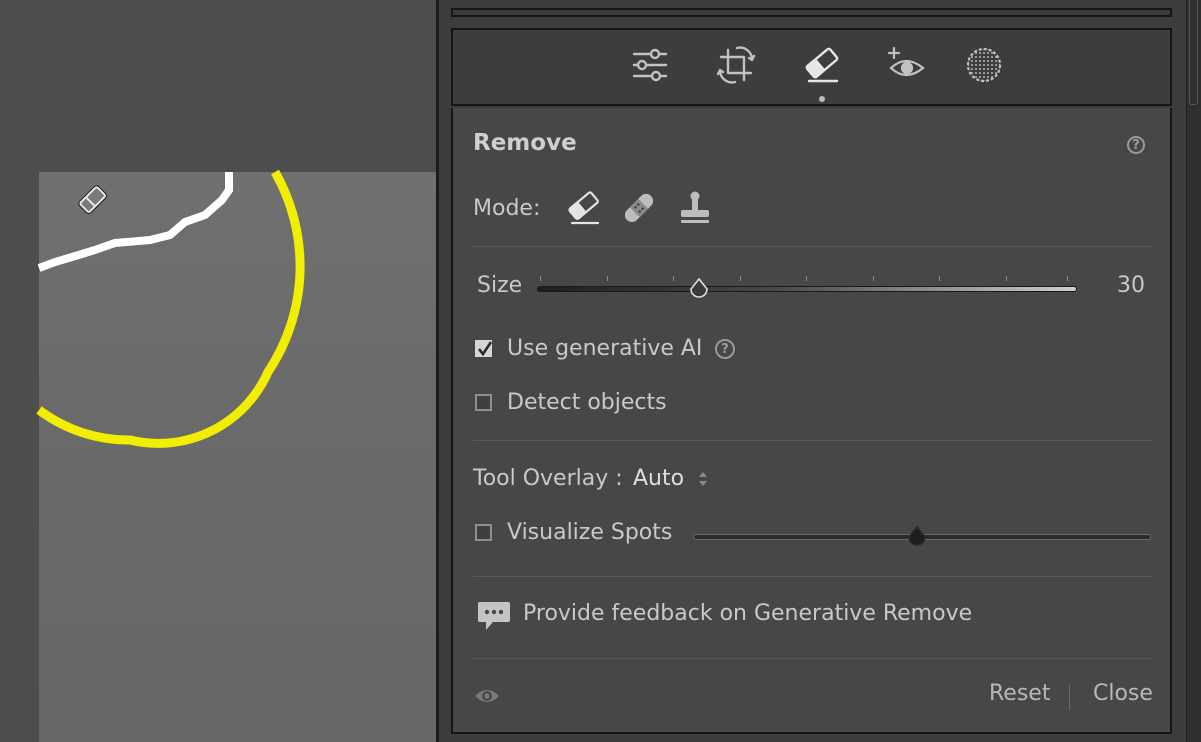 The height and width of the screenshot is (742, 1201). Describe the element at coordinates (736, 65) in the screenshot. I see `crop-rotate-icon` at that location.